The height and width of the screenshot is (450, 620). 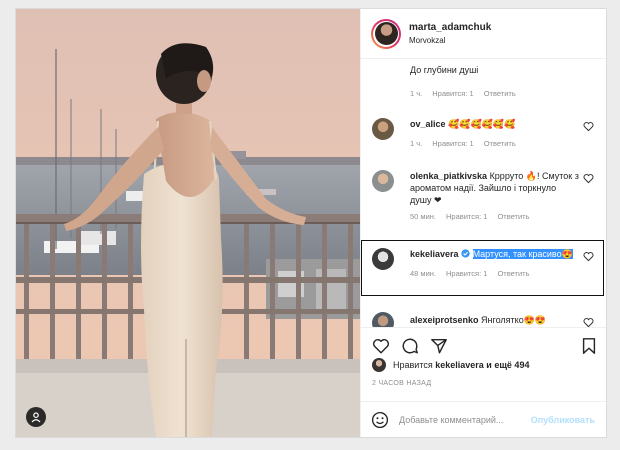 I want to click on like-icon, so click(x=381, y=346).